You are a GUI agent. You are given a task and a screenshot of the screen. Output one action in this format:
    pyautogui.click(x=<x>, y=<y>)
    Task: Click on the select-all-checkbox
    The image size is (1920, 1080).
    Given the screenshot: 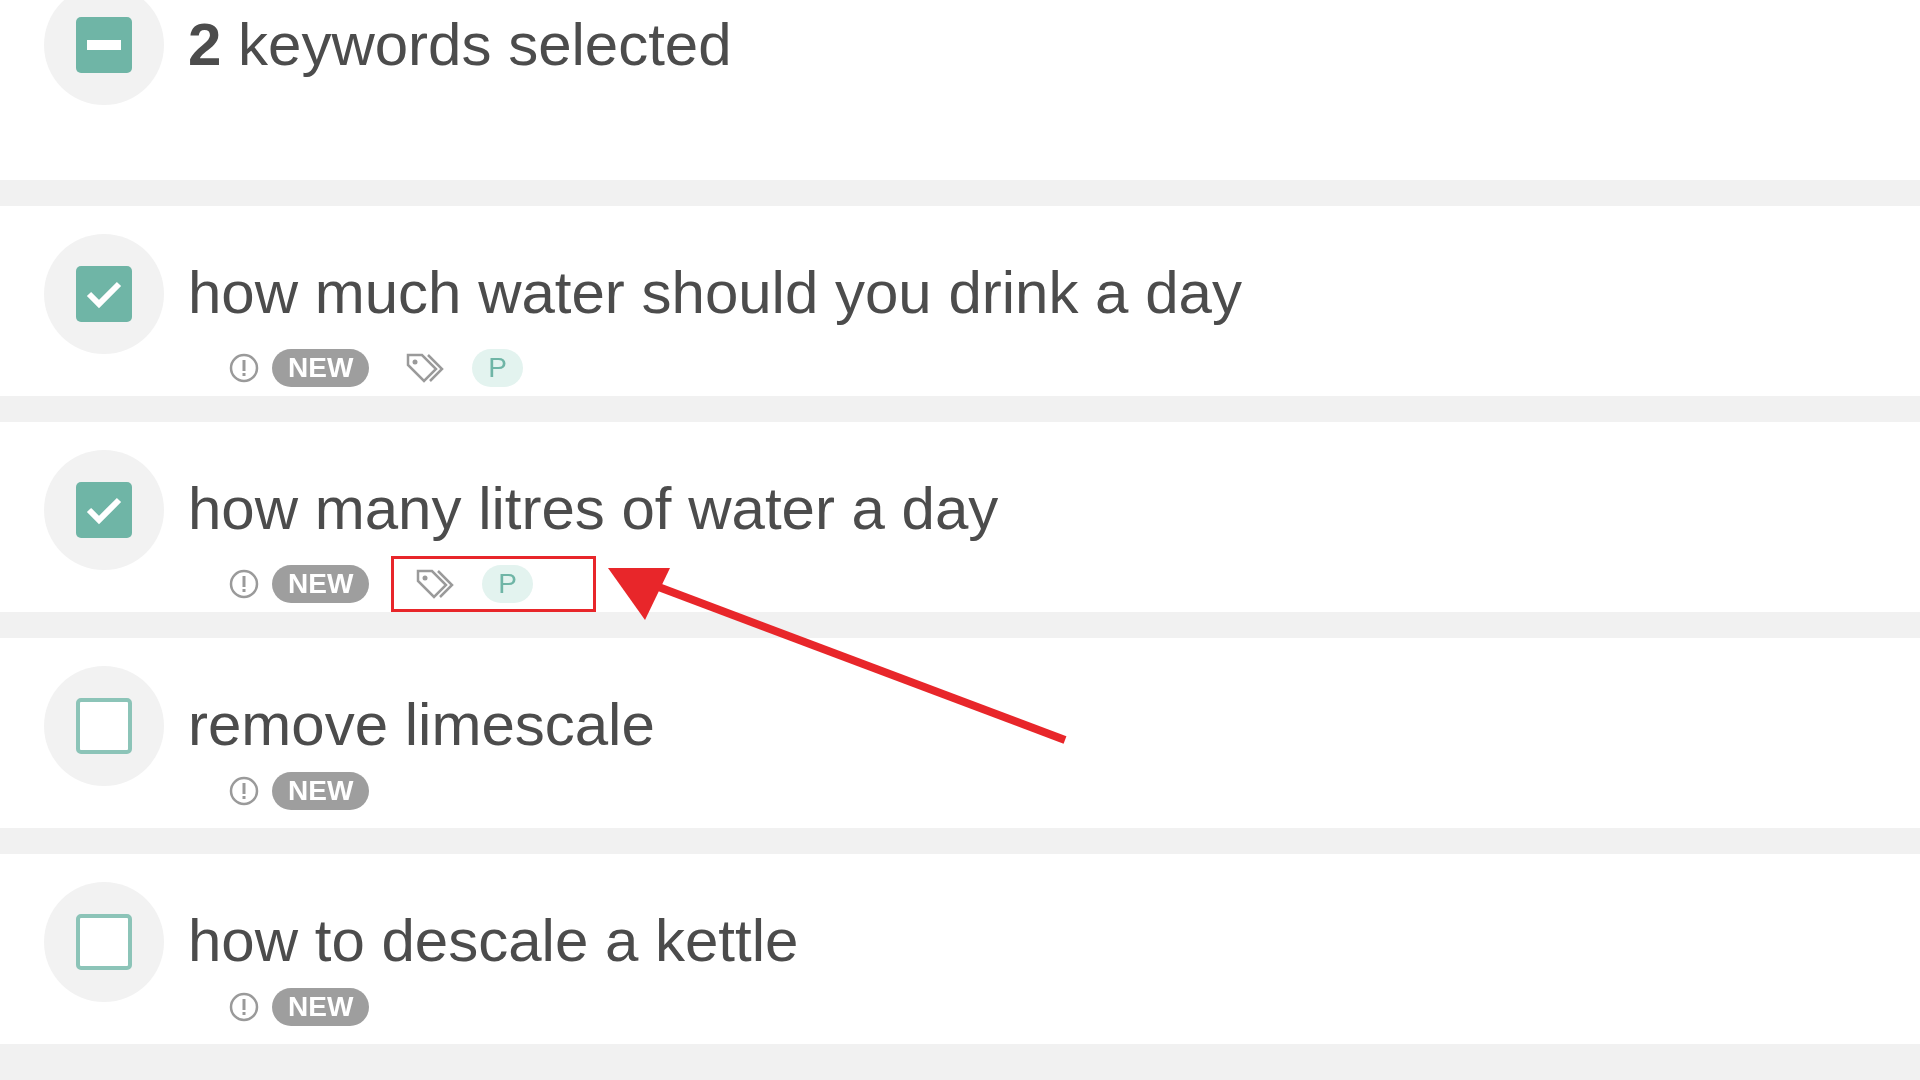 What is the action you would take?
    pyautogui.click(x=104, y=45)
    